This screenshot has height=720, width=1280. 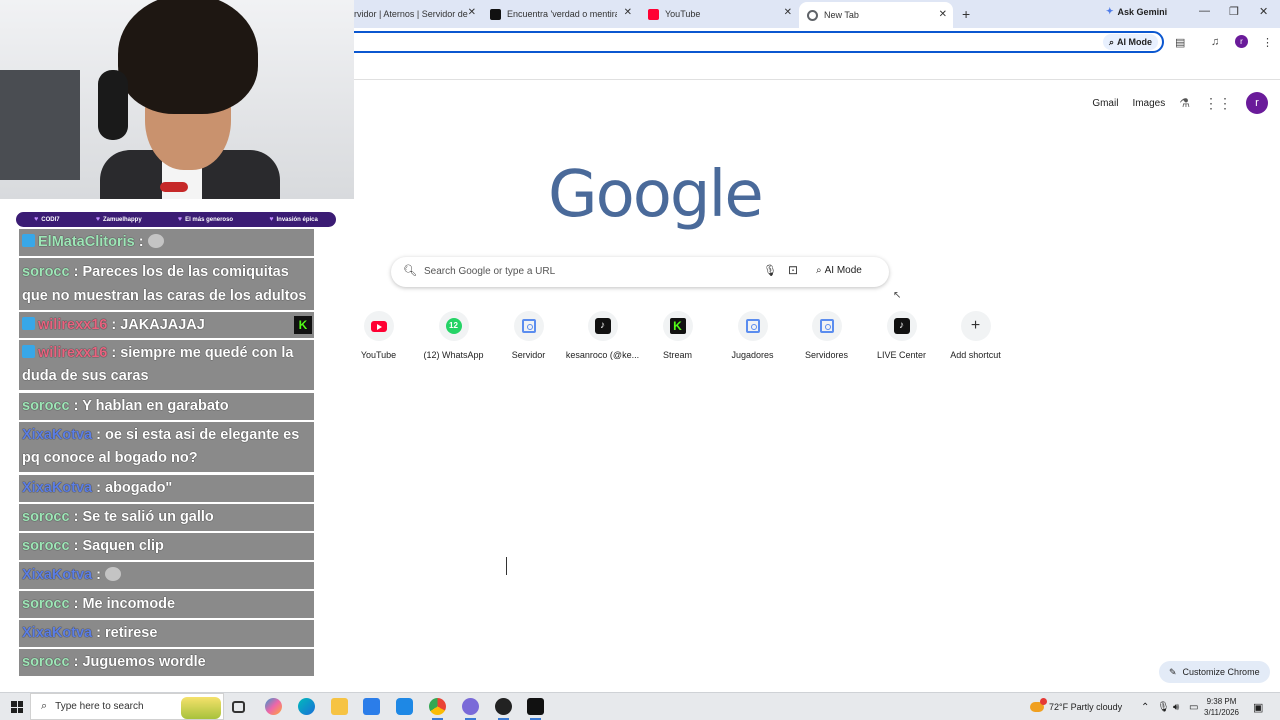 I want to click on photos-icon, so click(x=404, y=706).